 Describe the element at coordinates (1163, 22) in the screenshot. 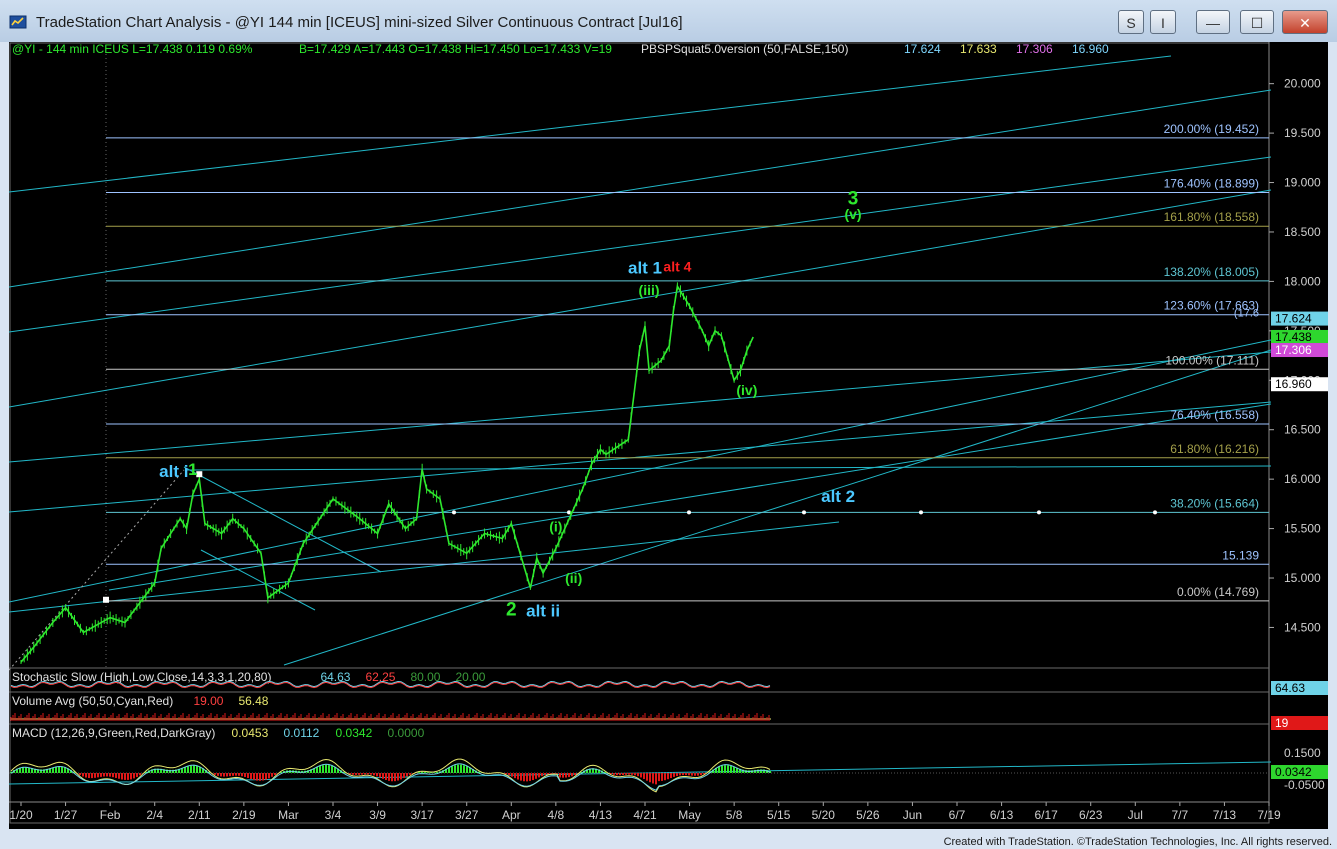

I see `indicator-i-button: I` at that location.